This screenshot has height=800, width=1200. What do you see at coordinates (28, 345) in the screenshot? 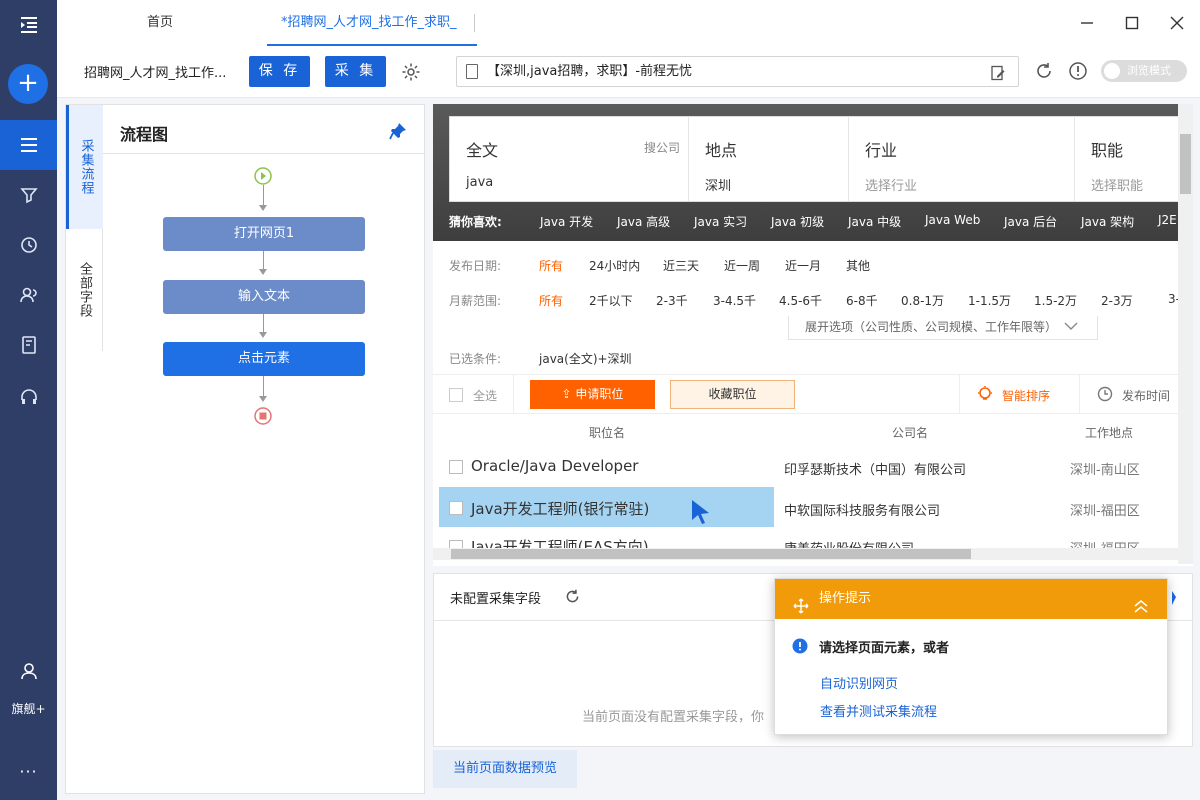
I see `document-check-icon` at bounding box center [28, 345].